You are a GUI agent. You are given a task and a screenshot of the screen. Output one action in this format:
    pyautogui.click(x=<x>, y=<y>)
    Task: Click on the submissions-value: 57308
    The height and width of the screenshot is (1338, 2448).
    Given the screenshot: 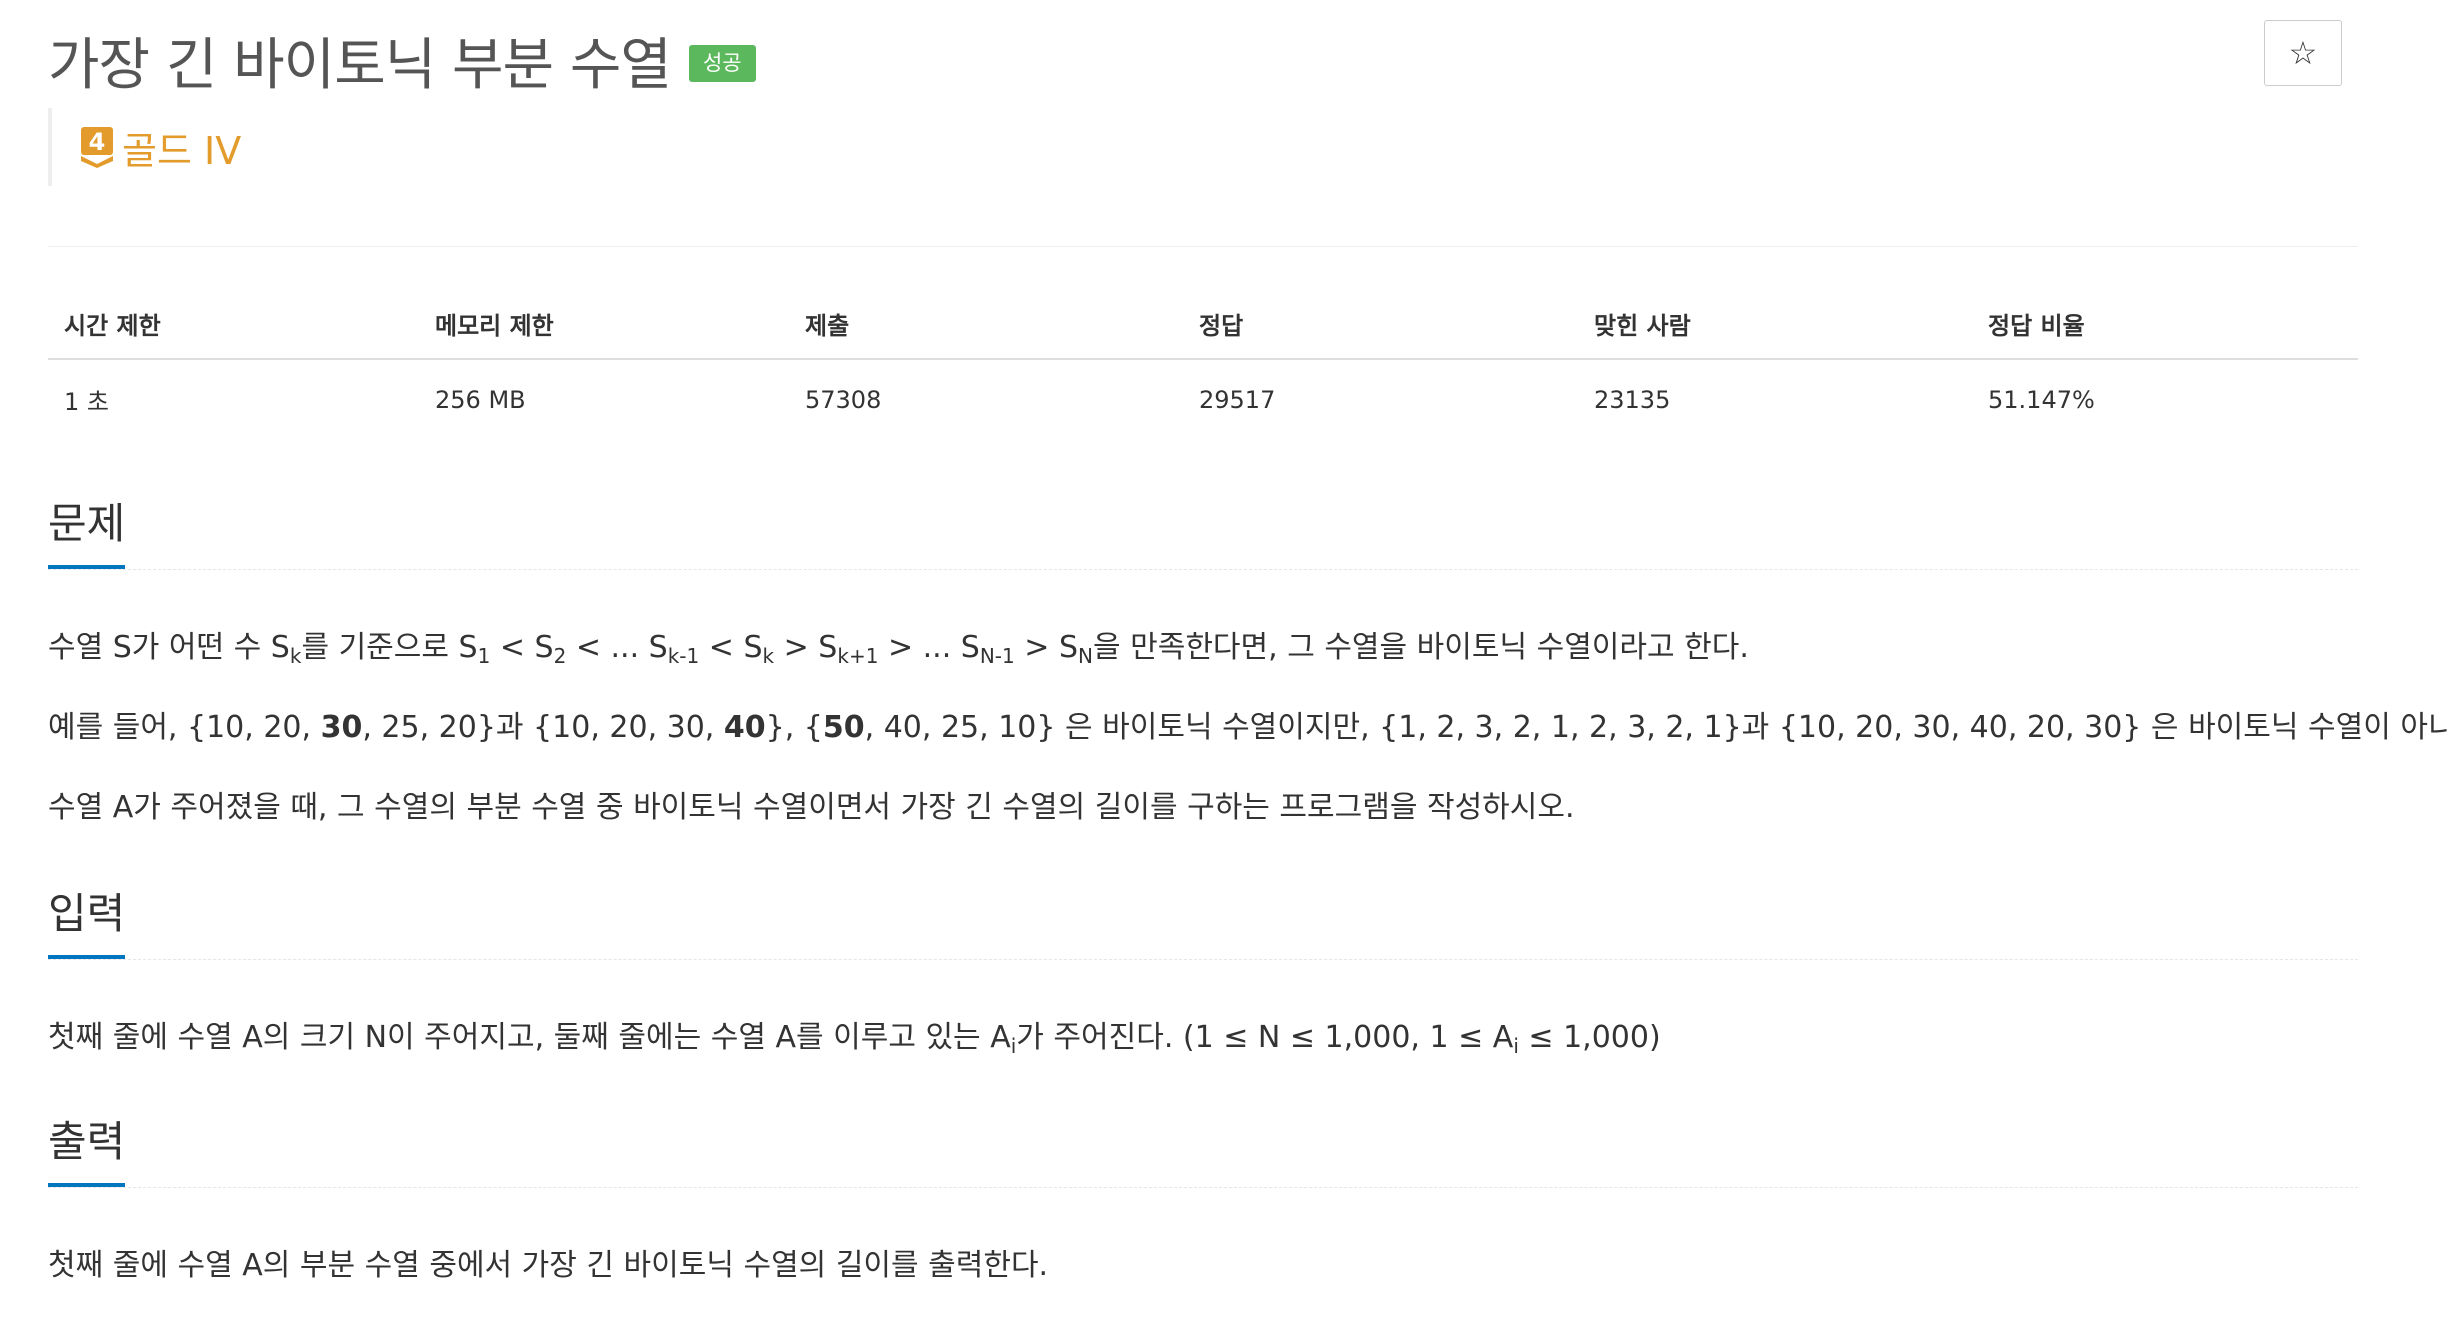 What is the action you would take?
    pyautogui.click(x=843, y=399)
    